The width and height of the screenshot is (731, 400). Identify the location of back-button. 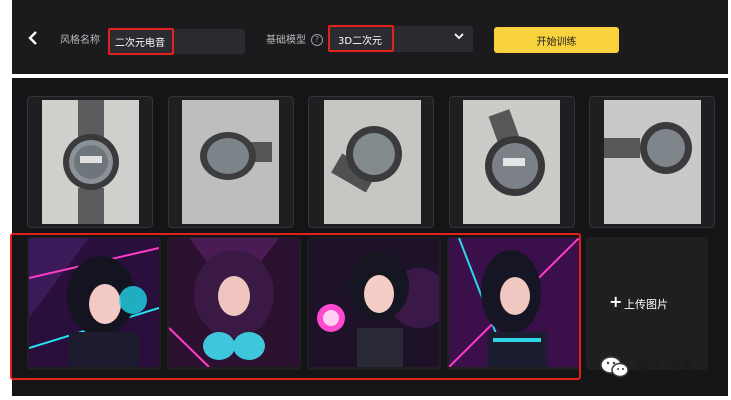
(36, 40).